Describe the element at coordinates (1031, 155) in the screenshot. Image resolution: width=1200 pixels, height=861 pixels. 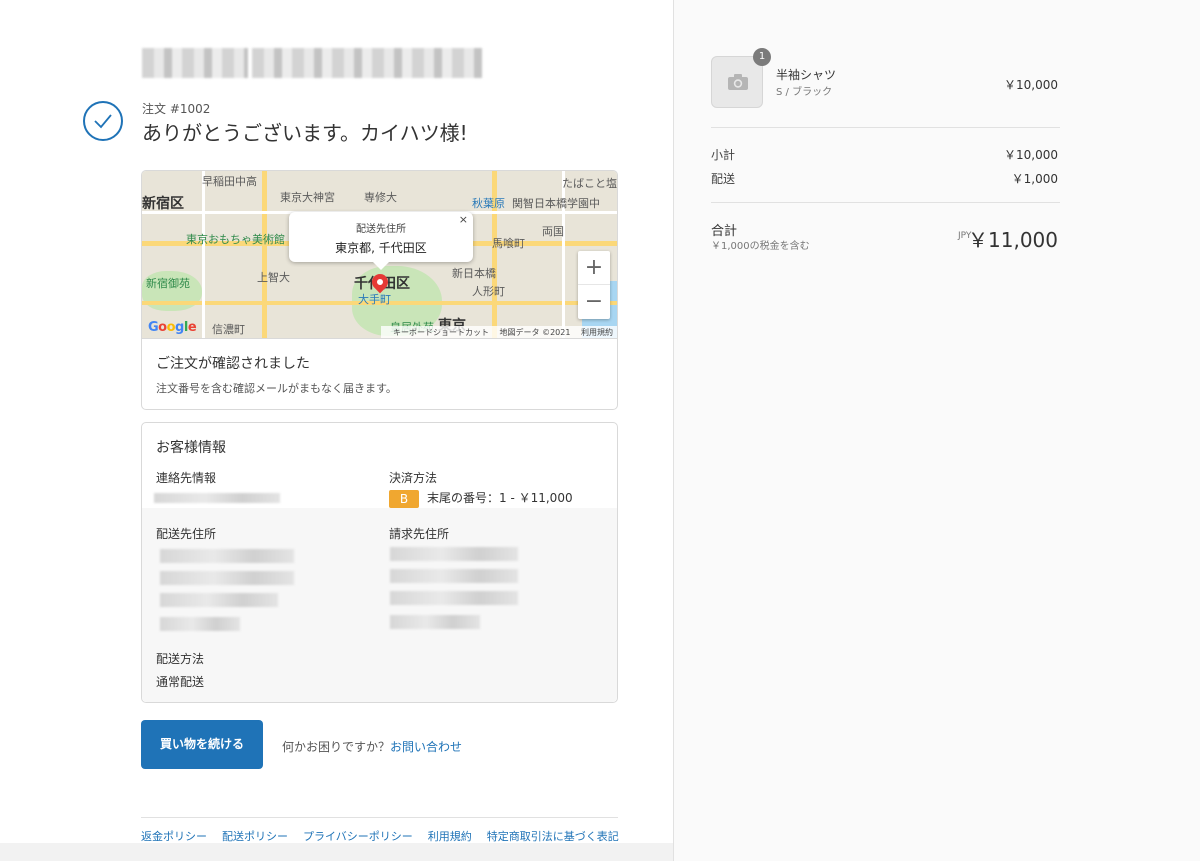
I see `subtotal-value: ￥10,000` at that location.